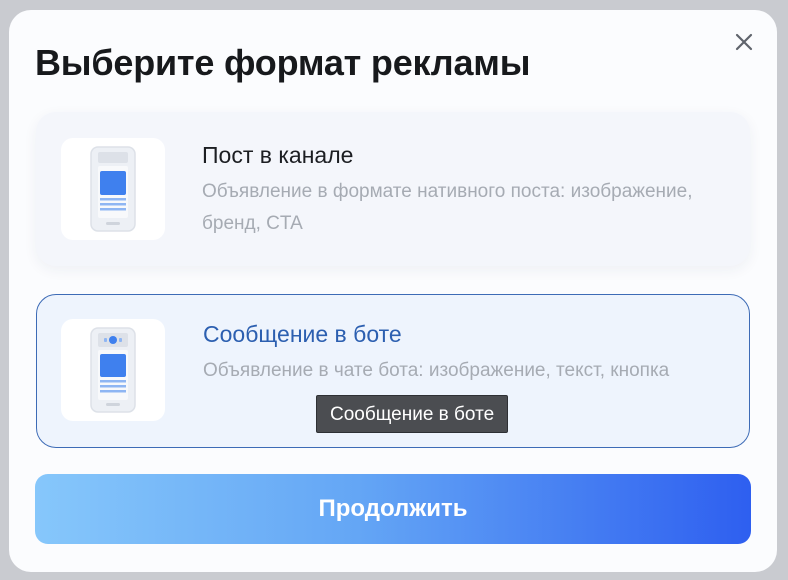  I want to click on continue-button: Продолжить, so click(393, 509).